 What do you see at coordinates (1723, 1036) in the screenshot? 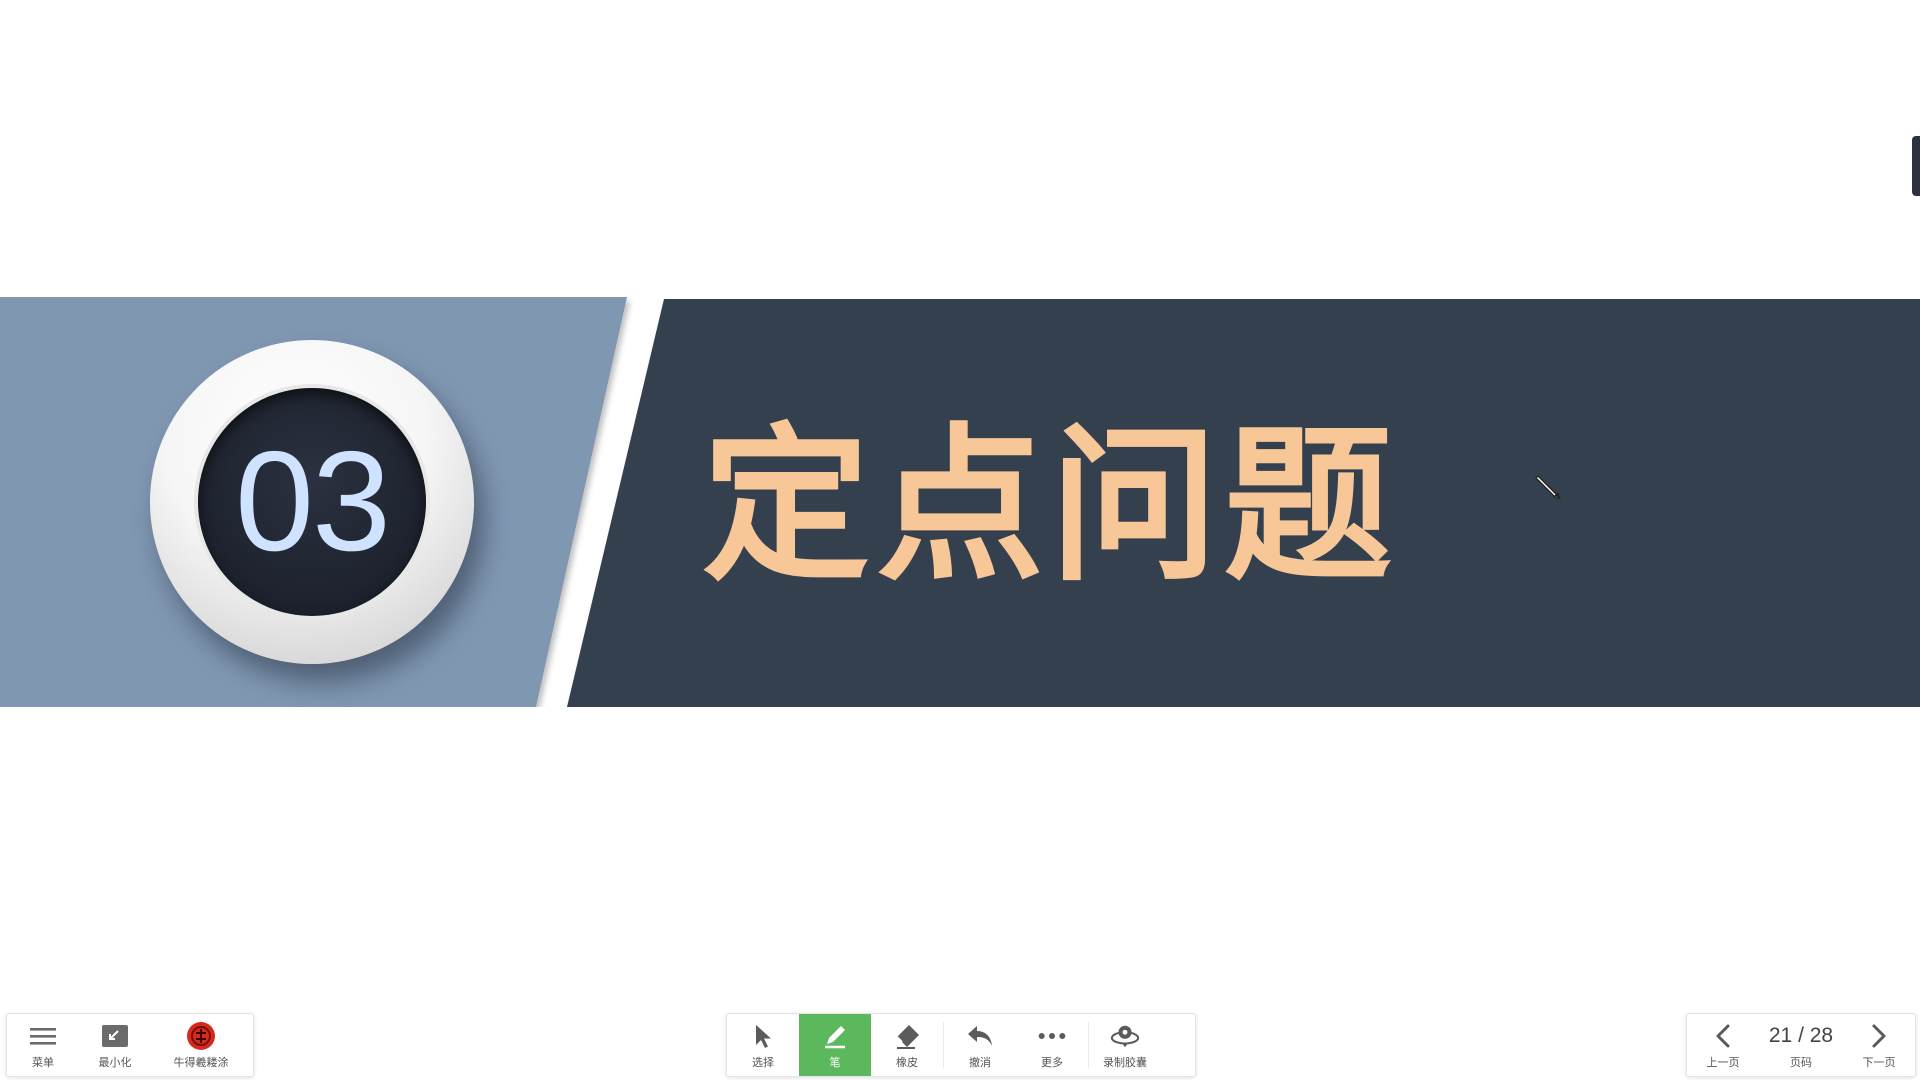
I see `chevron-left-icon` at bounding box center [1723, 1036].